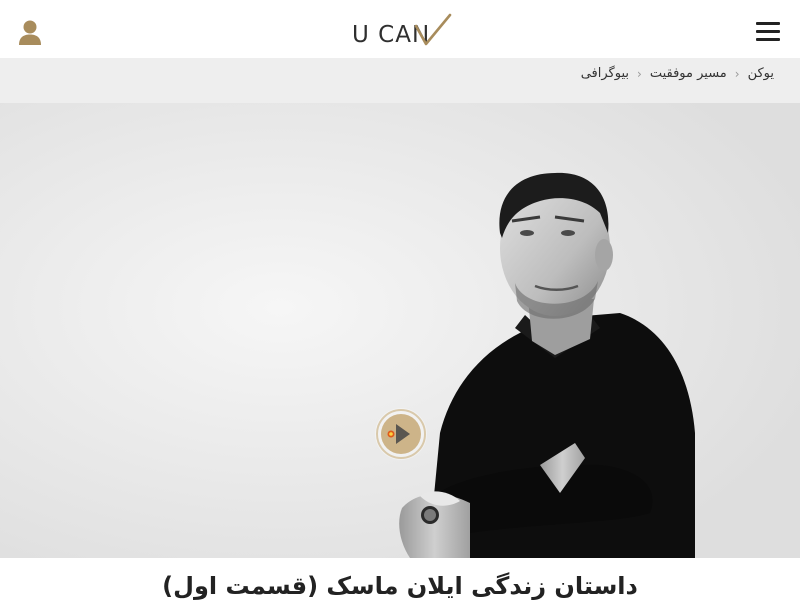 Image resolution: width=800 pixels, height=612 pixels. What do you see at coordinates (400, 80) in the screenshot?
I see `breadcrumb-bar: یوکن ‹ مسیر موفقیت ‹ بیوگرافی` at bounding box center [400, 80].